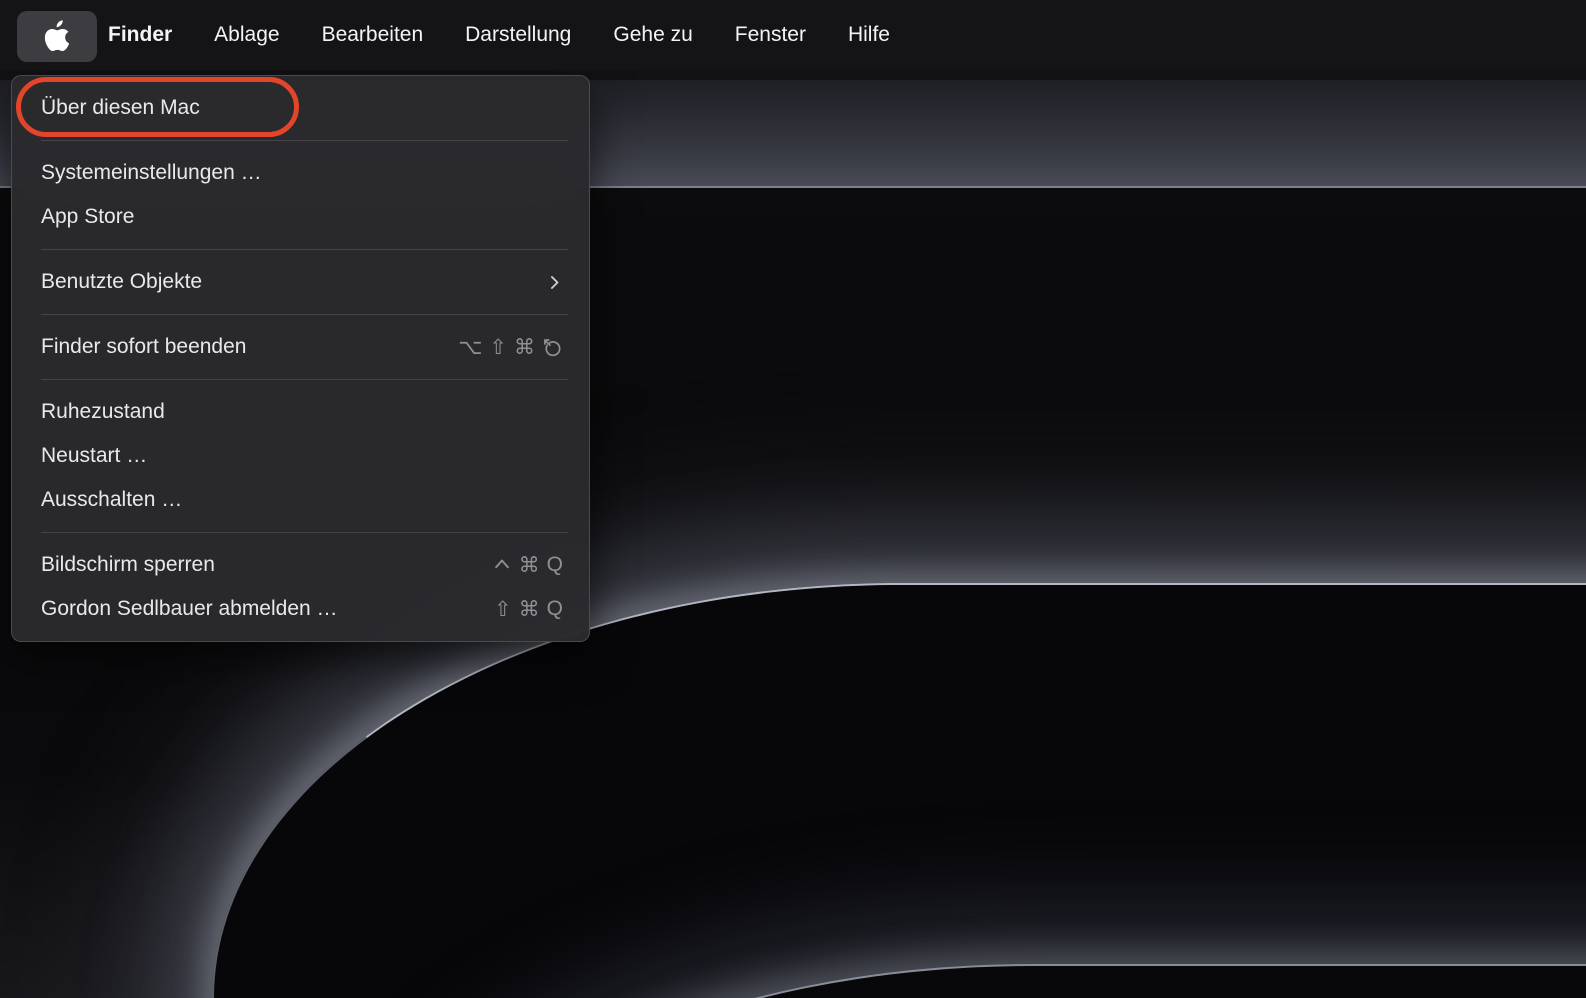 This screenshot has height=998, width=1586. I want to click on menu-item-label: Finder sofort beenden, so click(144, 346).